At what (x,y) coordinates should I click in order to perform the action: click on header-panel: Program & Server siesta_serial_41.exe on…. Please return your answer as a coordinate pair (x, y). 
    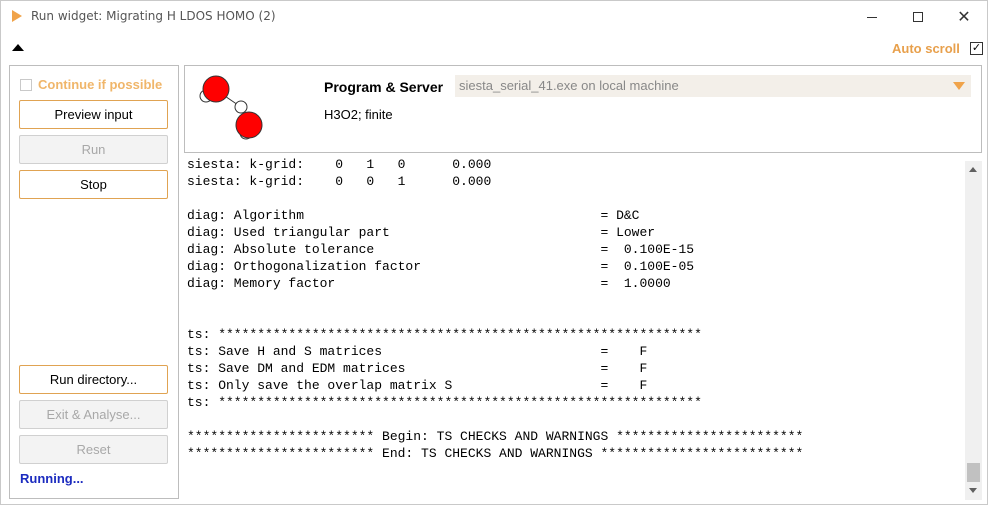
    Looking at the image, I should click on (583, 109).